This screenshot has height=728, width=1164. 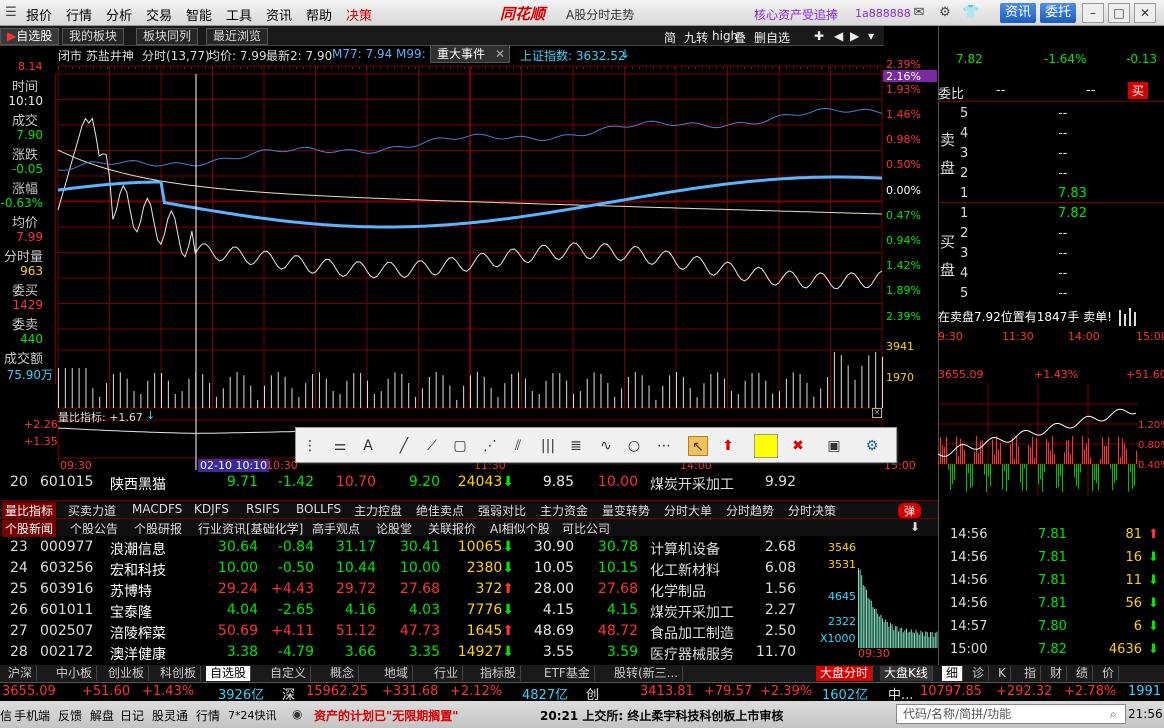 I want to click on tab-my-sectors: 我的板块, so click(x=93, y=36).